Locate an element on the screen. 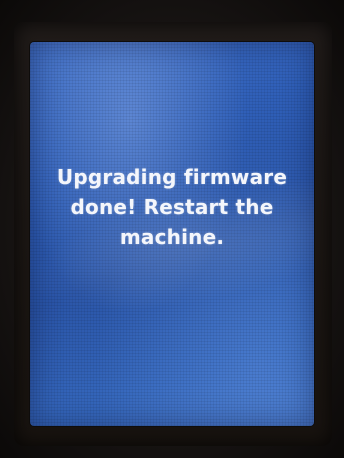 This screenshot has width=344, height=458. message-line-1: Upgrading firmware is located at coordinates (172, 177).